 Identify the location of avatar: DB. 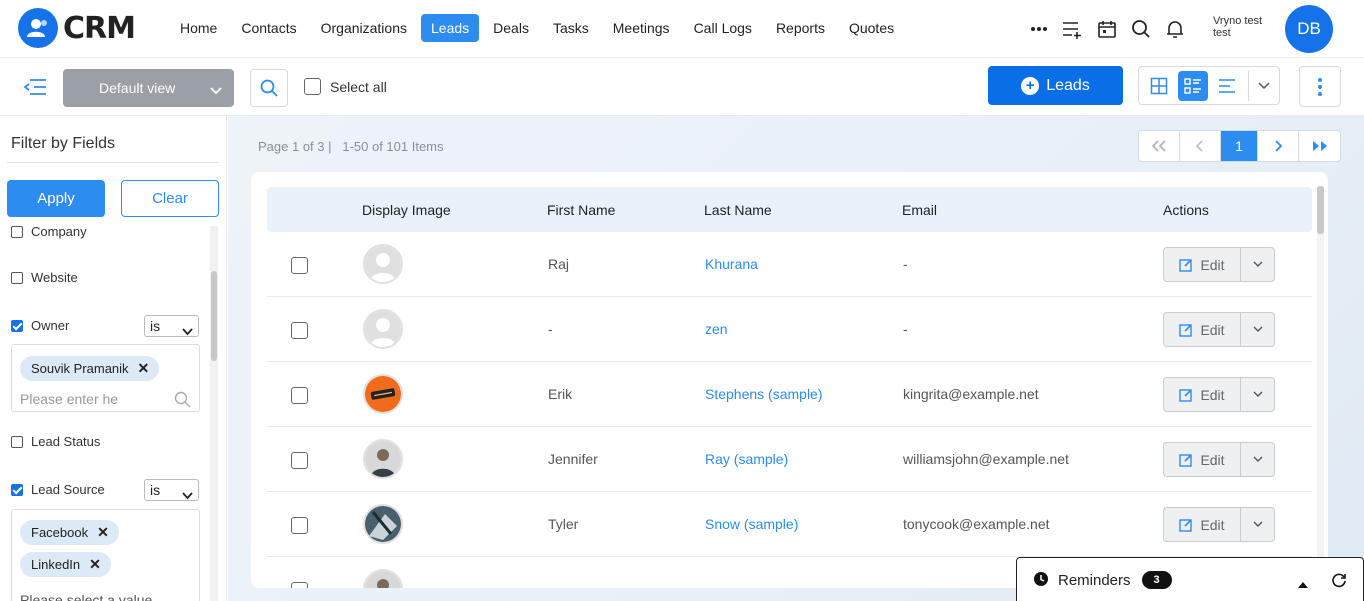
(1309, 29).